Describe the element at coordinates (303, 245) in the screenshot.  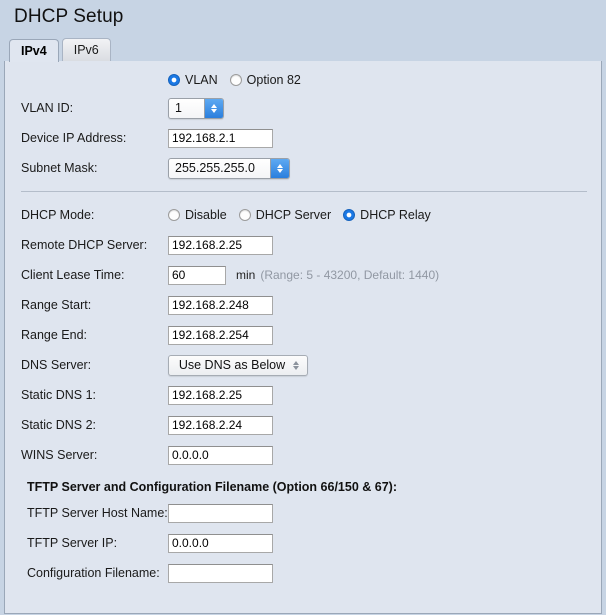
I see `row-remote-dhcp-server: Remote DHCP Server: 192.168.2.25` at that location.